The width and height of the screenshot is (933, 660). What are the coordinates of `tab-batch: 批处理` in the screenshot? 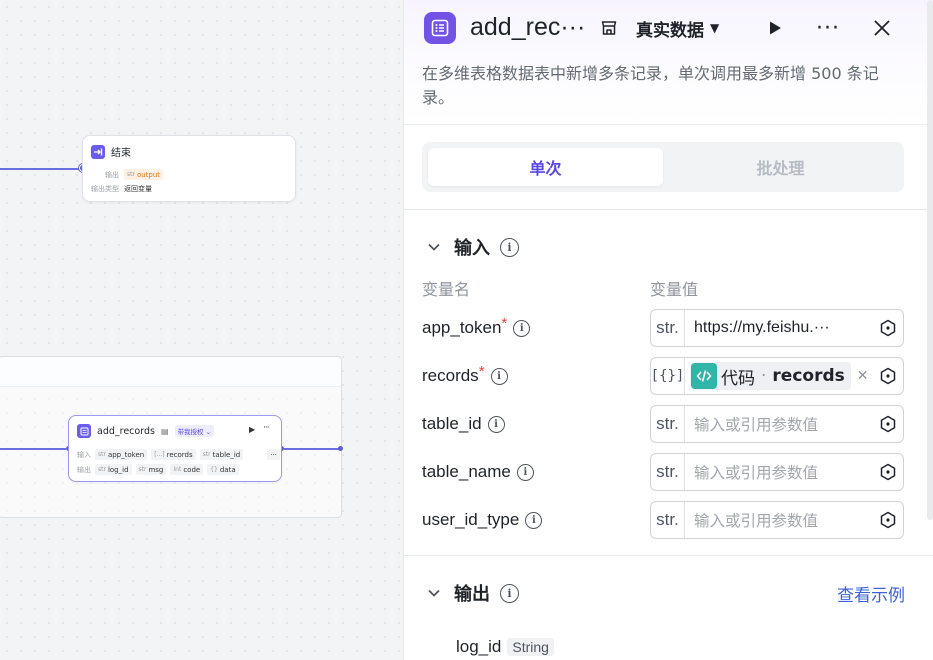 It's located at (780, 167).